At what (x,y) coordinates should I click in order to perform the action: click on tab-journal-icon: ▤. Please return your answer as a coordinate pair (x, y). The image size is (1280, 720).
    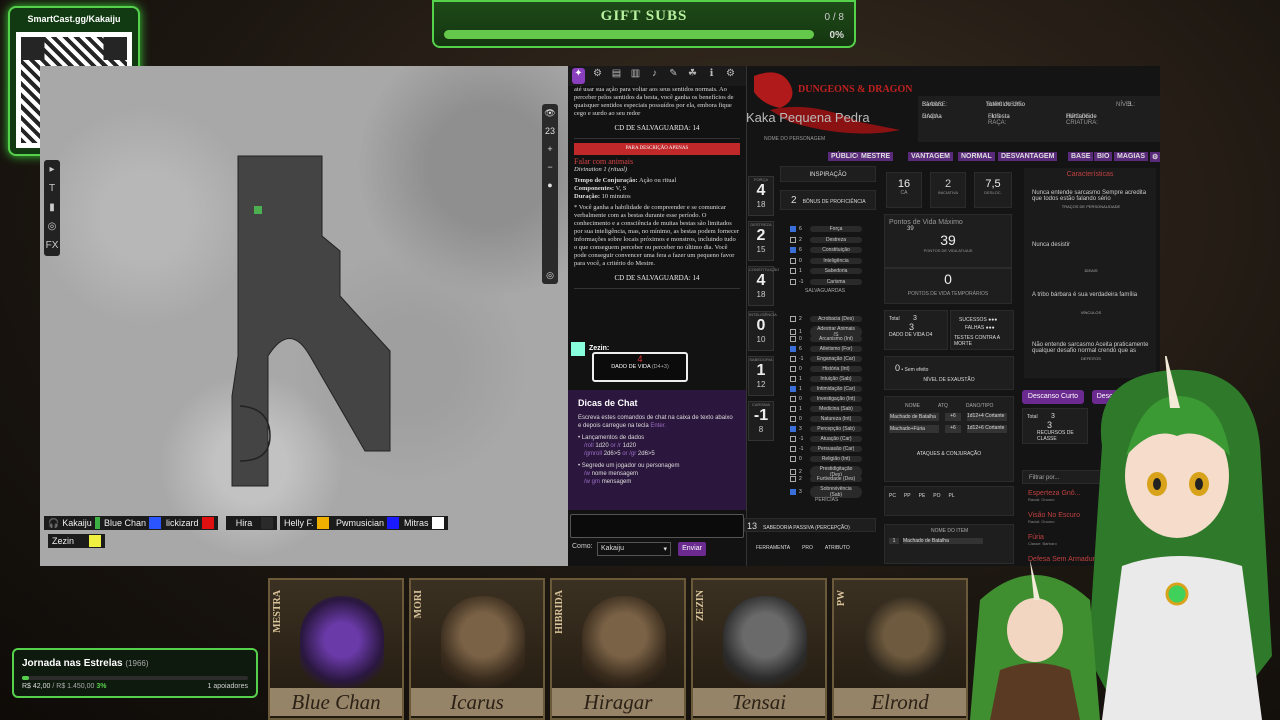
    Looking at the image, I should click on (616, 76).